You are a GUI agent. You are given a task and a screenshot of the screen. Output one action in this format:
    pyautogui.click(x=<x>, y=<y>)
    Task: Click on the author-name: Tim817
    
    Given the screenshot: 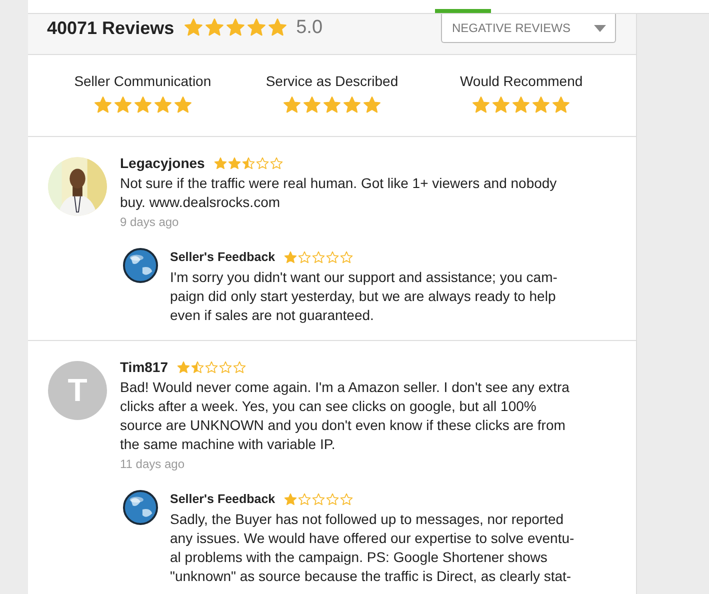 What is the action you would take?
    pyautogui.click(x=144, y=367)
    